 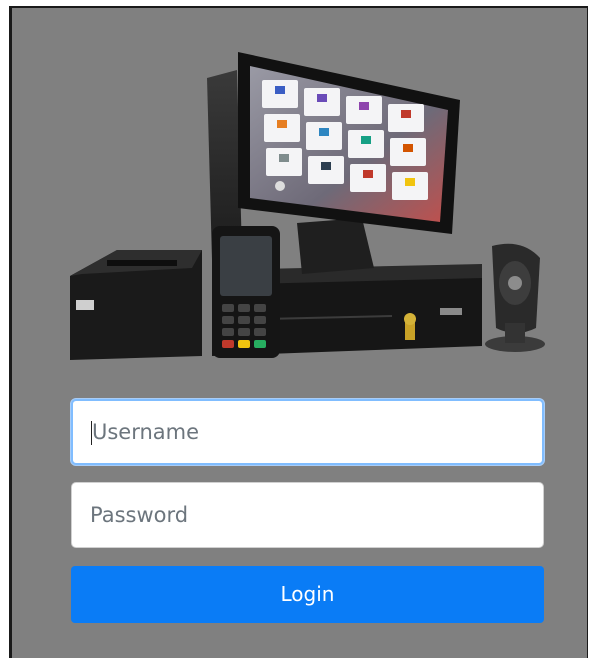 What do you see at coordinates (139, 515) in the screenshot?
I see `password-placeholder: Password` at bounding box center [139, 515].